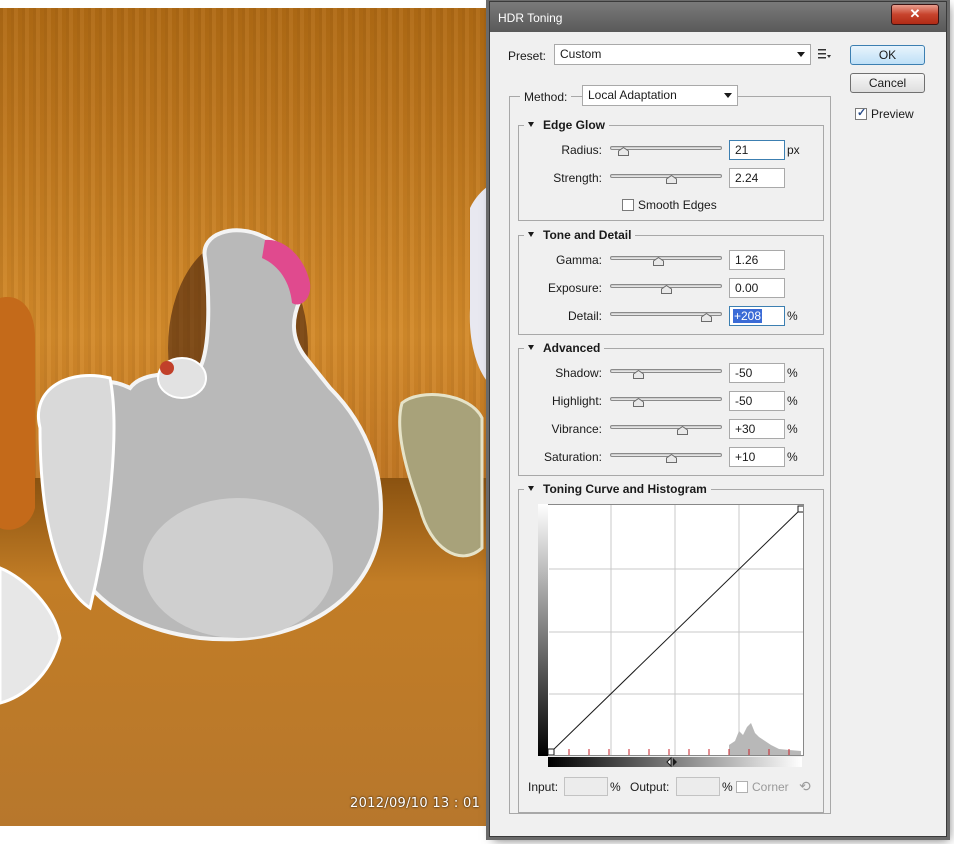  I want to click on detail-label: Detail:, so click(584, 316).